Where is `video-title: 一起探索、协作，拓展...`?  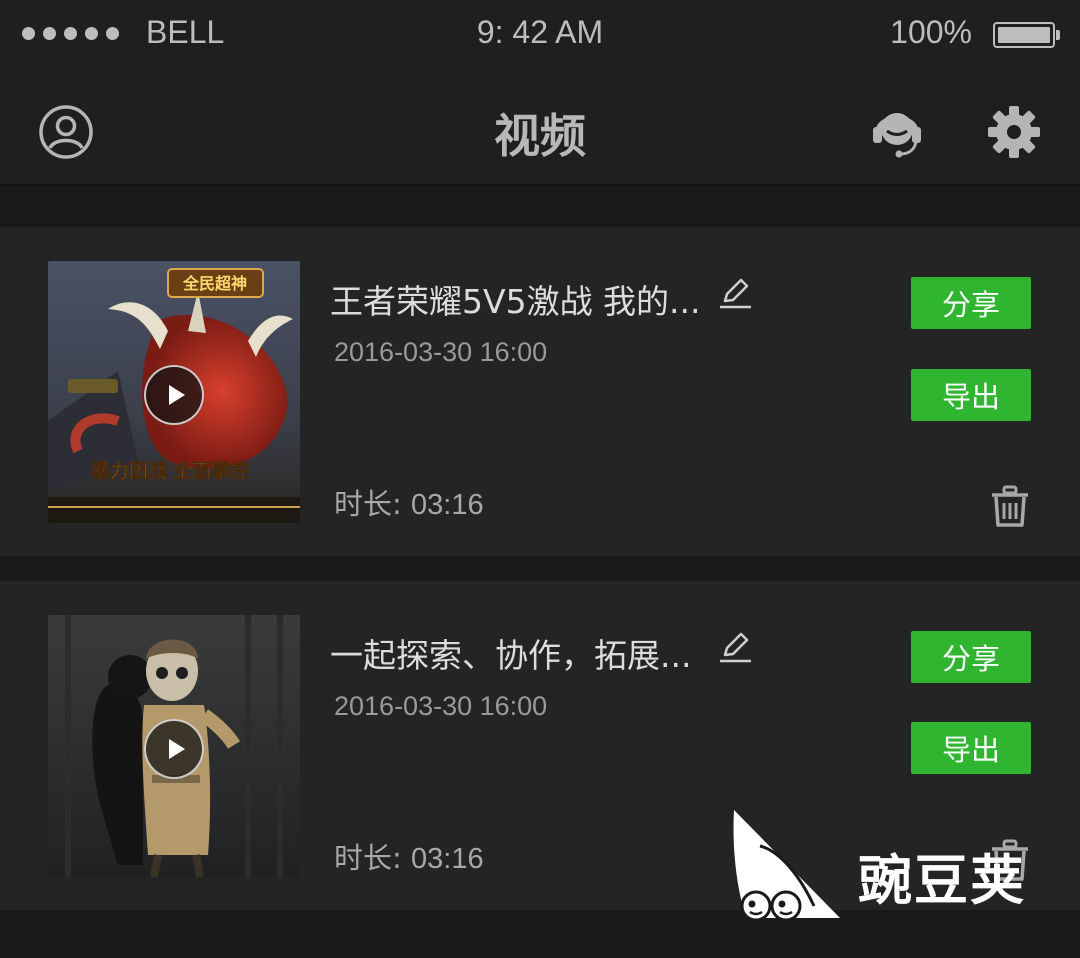 video-title: 一起探索、协作，拓展... is located at coordinates (511, 655).